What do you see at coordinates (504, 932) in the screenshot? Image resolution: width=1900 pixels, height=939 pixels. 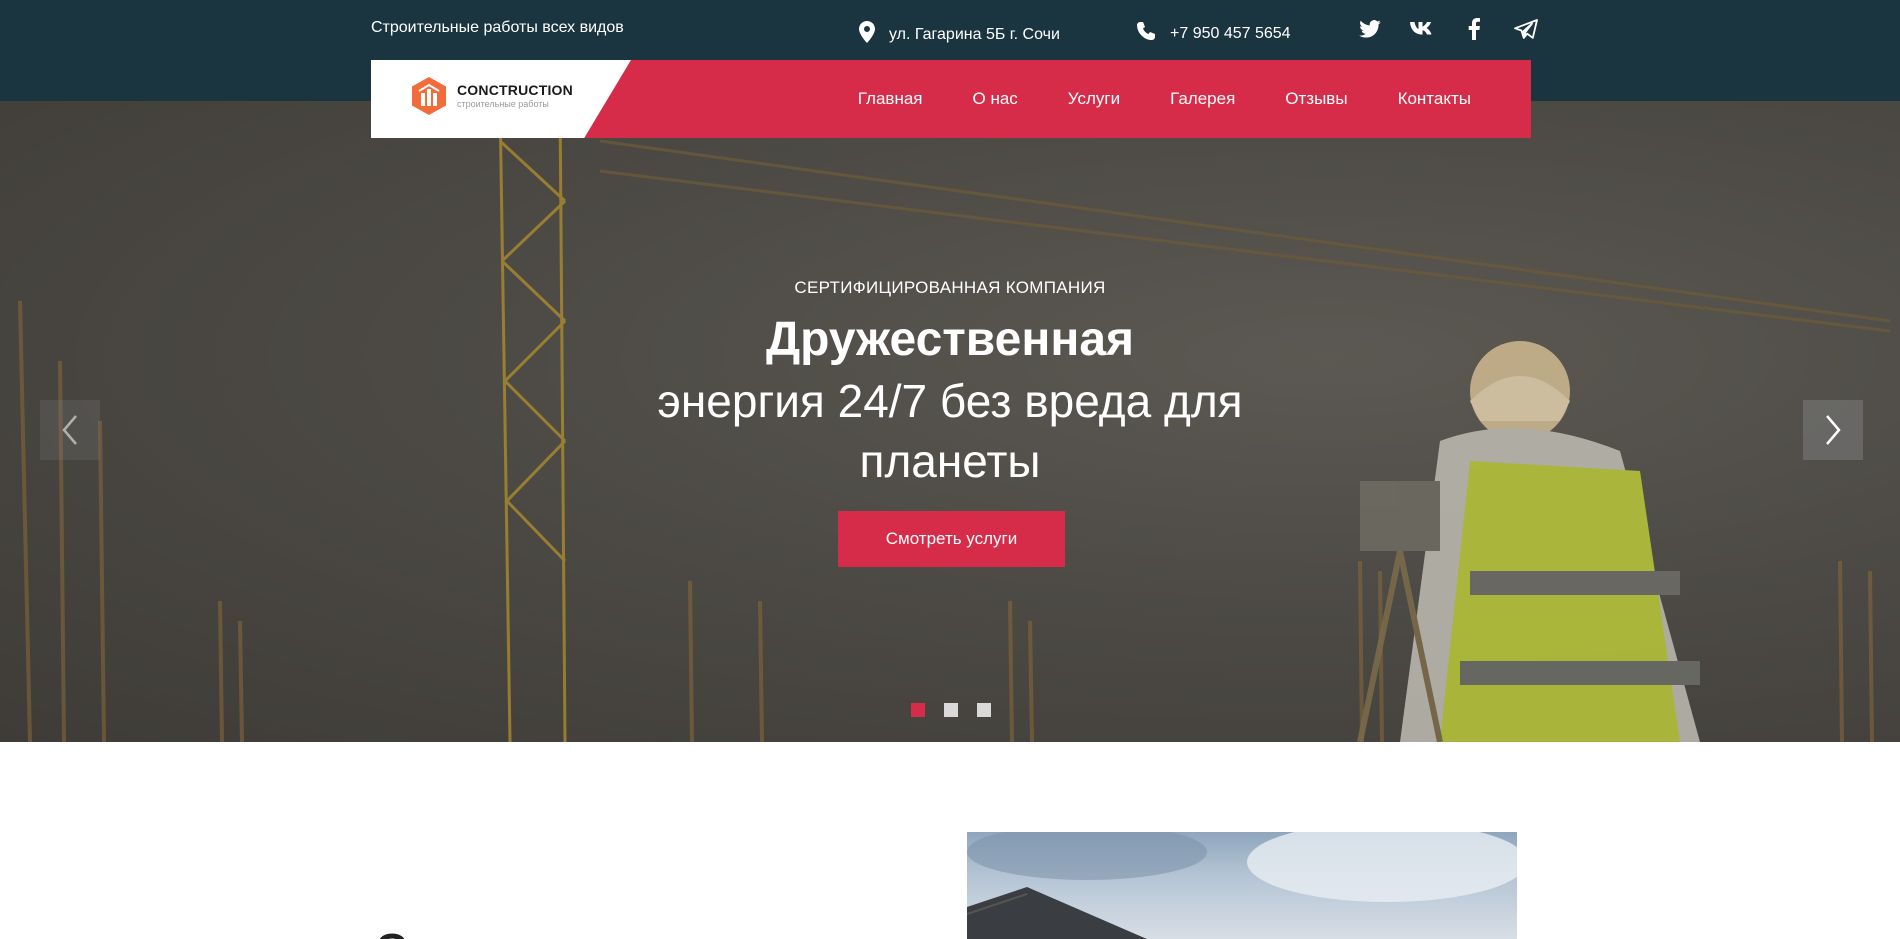 I see `about-heading: О компании` at bounding box center [504, 932].